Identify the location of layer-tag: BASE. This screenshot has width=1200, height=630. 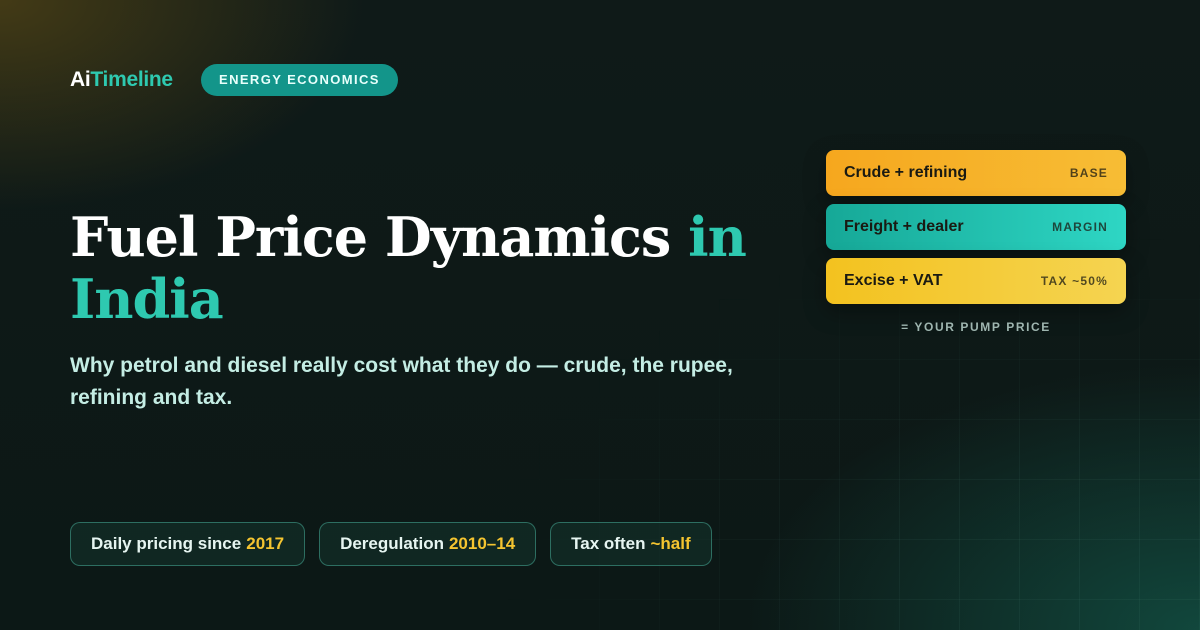
(1088, 173).